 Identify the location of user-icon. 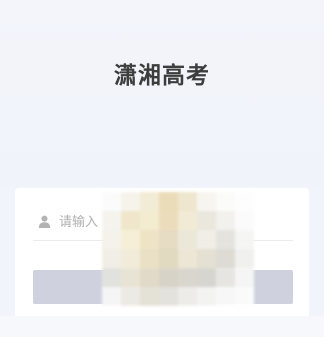
(44, 221).